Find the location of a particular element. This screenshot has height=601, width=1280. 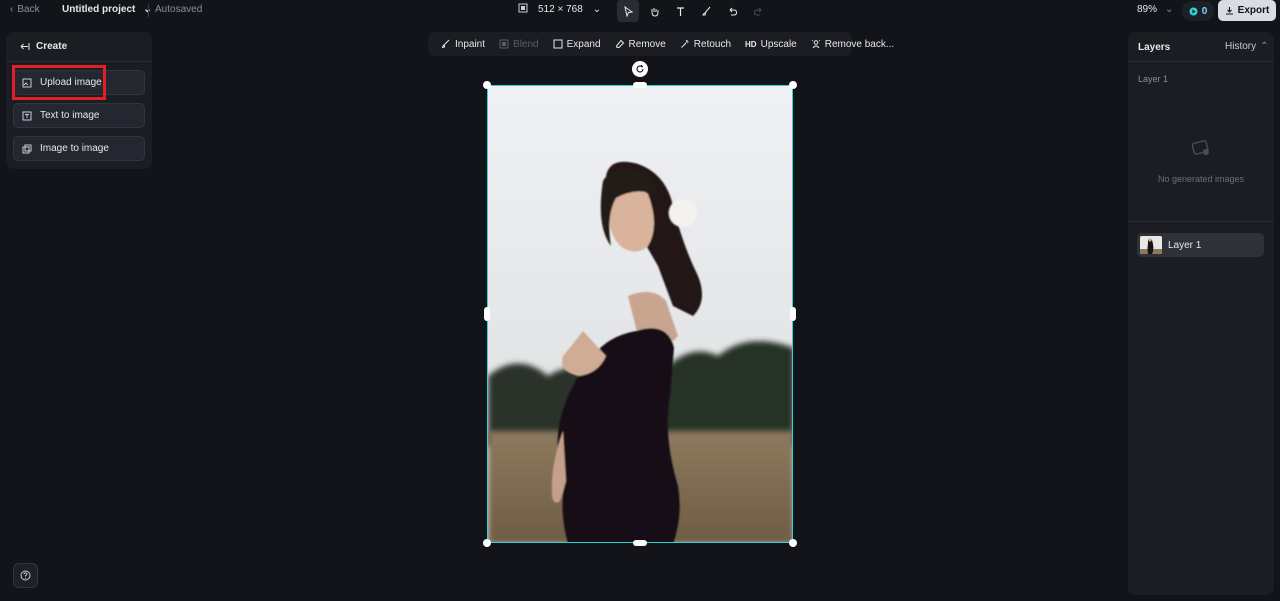

eraser-icon is located at coordinates (619, 43).